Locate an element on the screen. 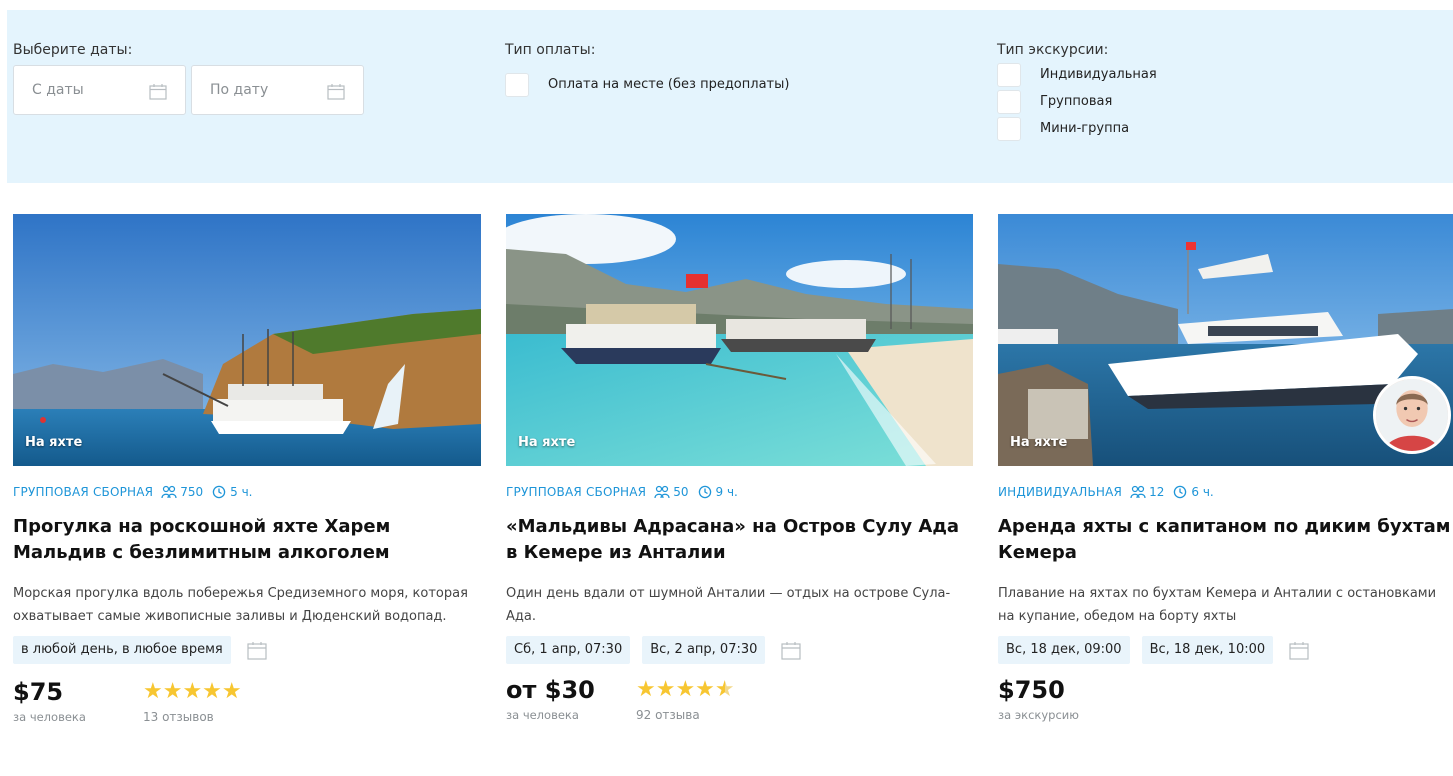 The image size is (1453, 776). date-slot: Сб, 1 апр, 07:30 is located at coordinates (568, 650).